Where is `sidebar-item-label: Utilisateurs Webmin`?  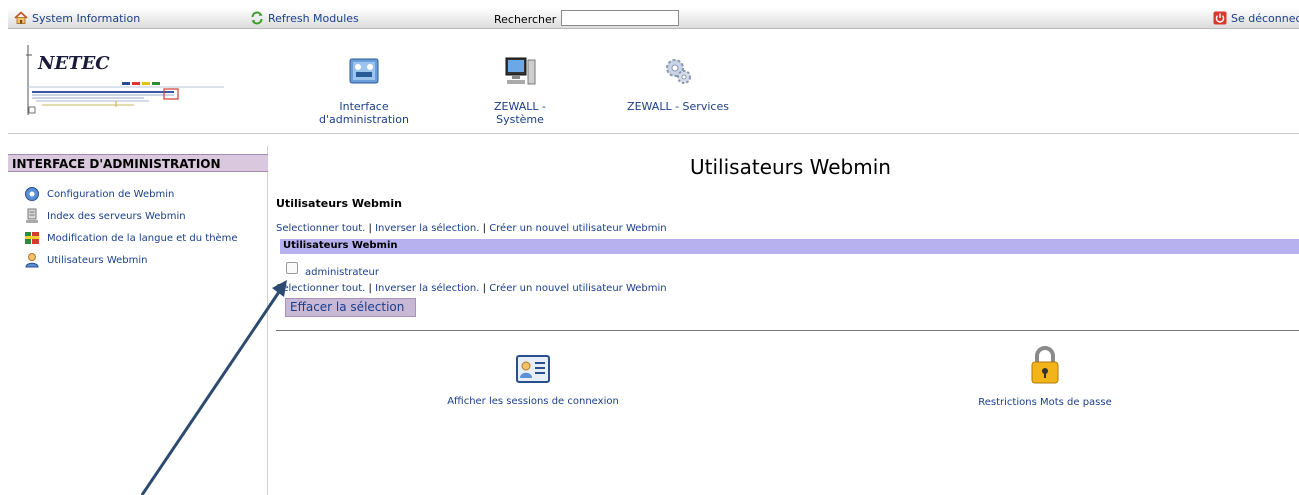
sidebar-item-label: Utilisateurs Webmin is located at coordinates (97, 260).